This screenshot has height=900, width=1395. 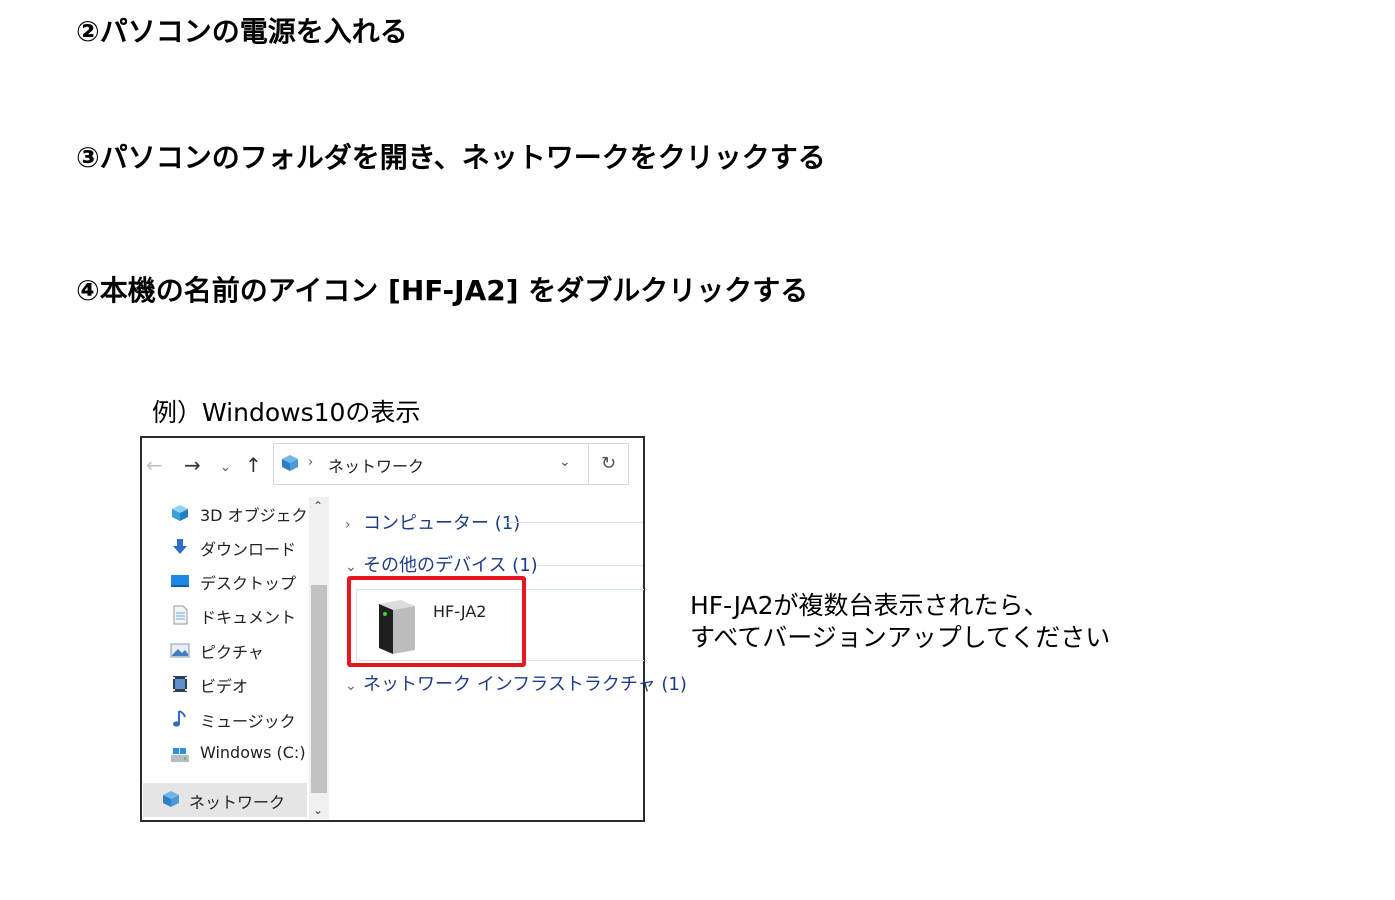 What do you see at coordinates (565, 462) in the screenshot?
I see `address-dropdown-icon: ⌄` at bounding box center [565, 462].